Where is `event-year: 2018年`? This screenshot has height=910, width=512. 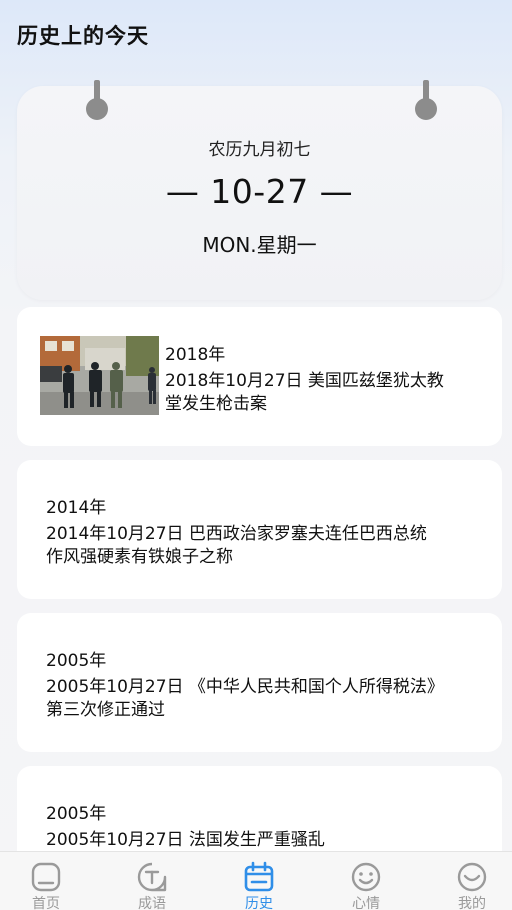
event-year: 2018年 is located at coordinates (195, 355).